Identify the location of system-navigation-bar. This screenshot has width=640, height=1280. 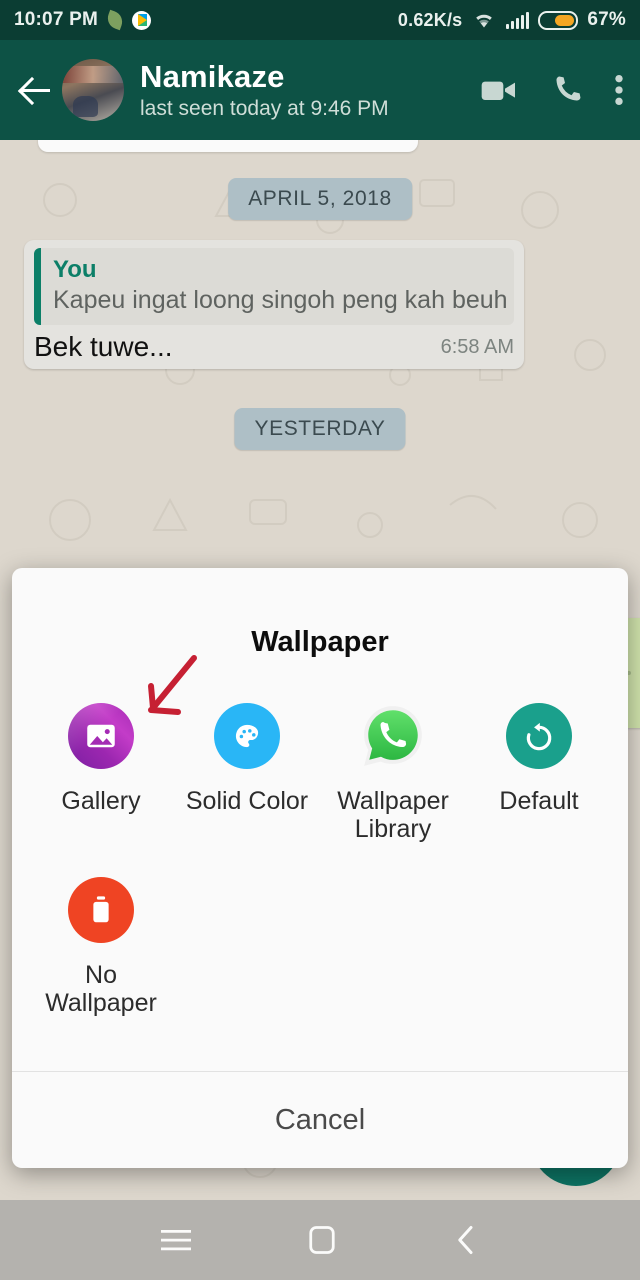
(320, 1240).